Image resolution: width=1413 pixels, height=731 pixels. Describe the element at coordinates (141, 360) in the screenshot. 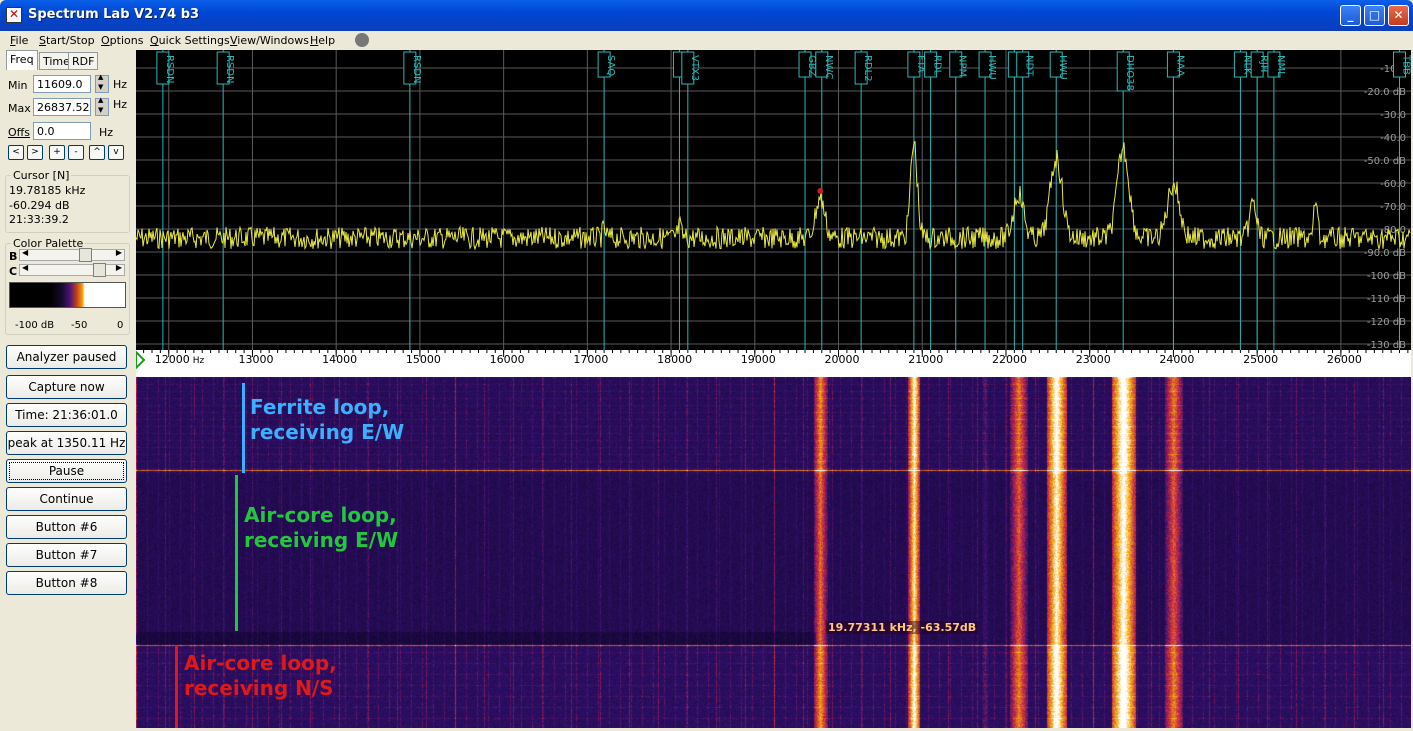

I see `scale-arrow-icon` at that location.